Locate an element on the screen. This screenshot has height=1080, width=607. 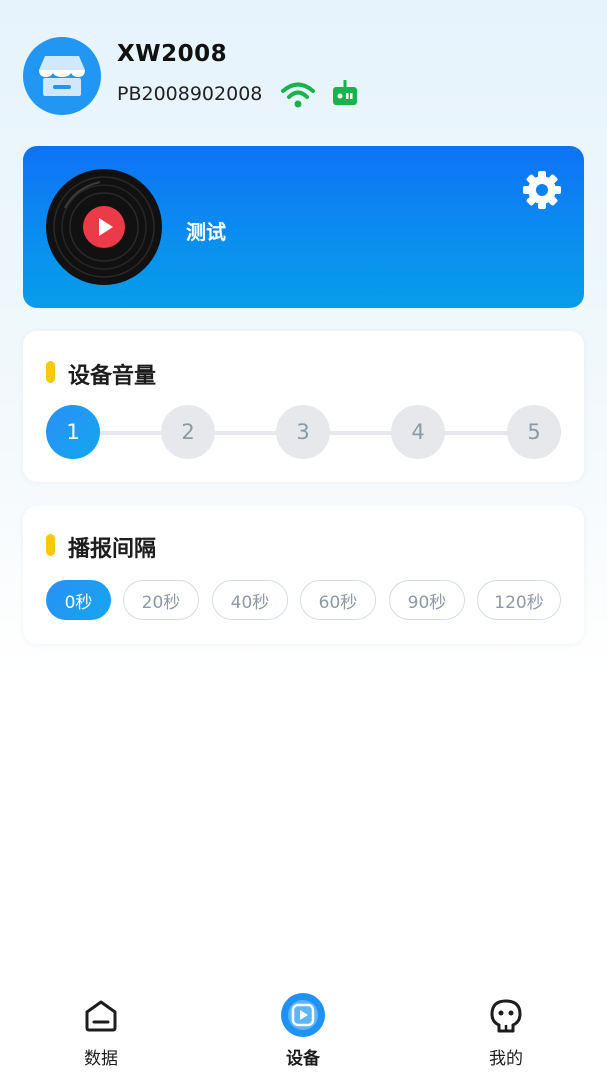
play-button is located at coordinates (104, 227).